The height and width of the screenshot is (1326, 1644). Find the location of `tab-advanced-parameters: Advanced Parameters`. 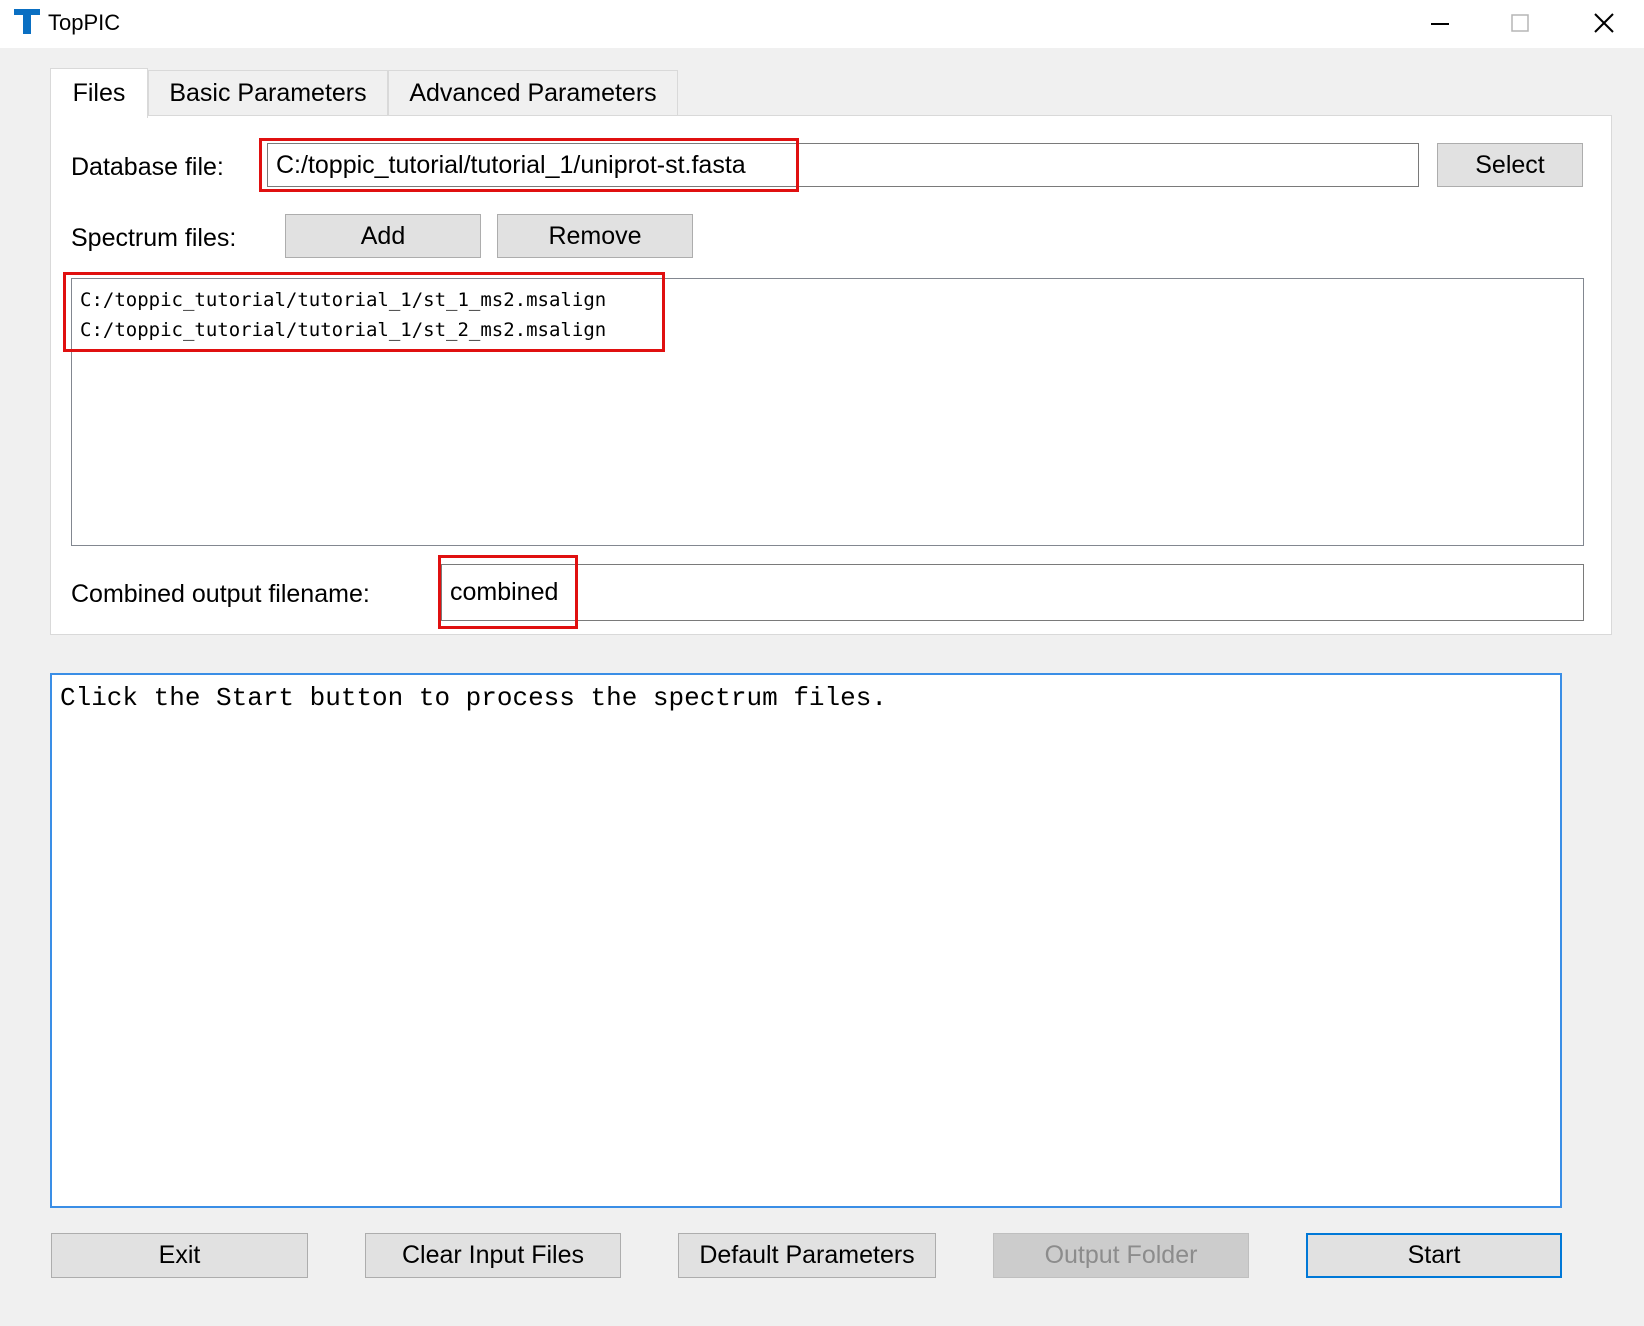

tab-advanced-parameters: Advanced Parameters is located at coordinates (533, 93).